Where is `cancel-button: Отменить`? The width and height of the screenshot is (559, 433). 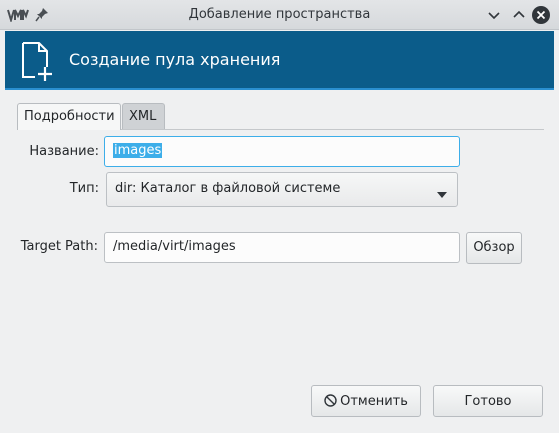
cancel-button: Отменить is located at coordinates (366, 401).